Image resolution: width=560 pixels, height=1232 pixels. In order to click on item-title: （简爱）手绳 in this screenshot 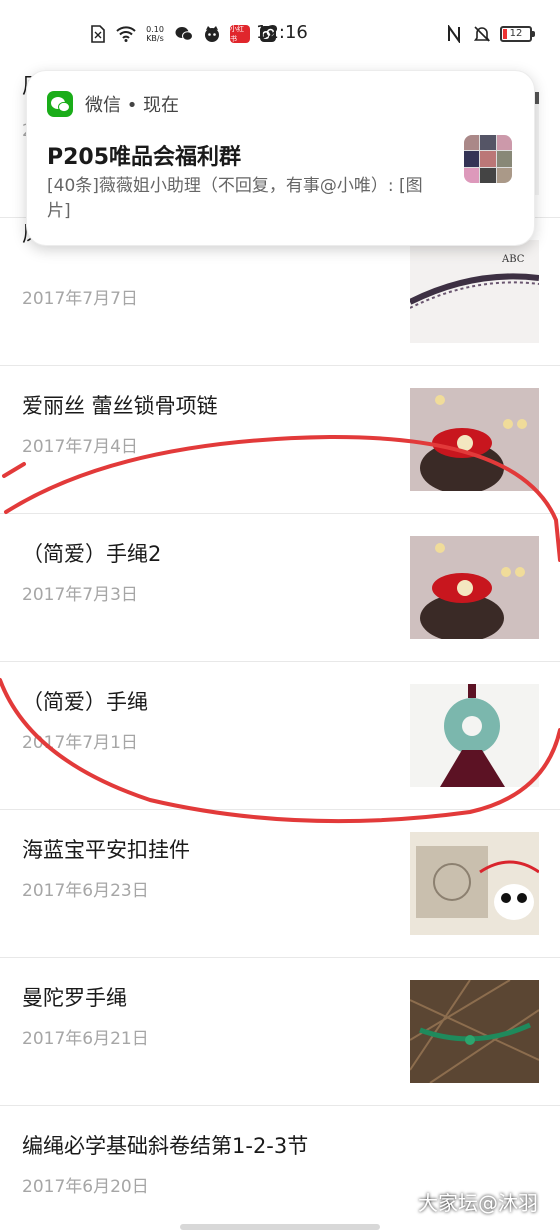, I will do `click(85, 702)`.